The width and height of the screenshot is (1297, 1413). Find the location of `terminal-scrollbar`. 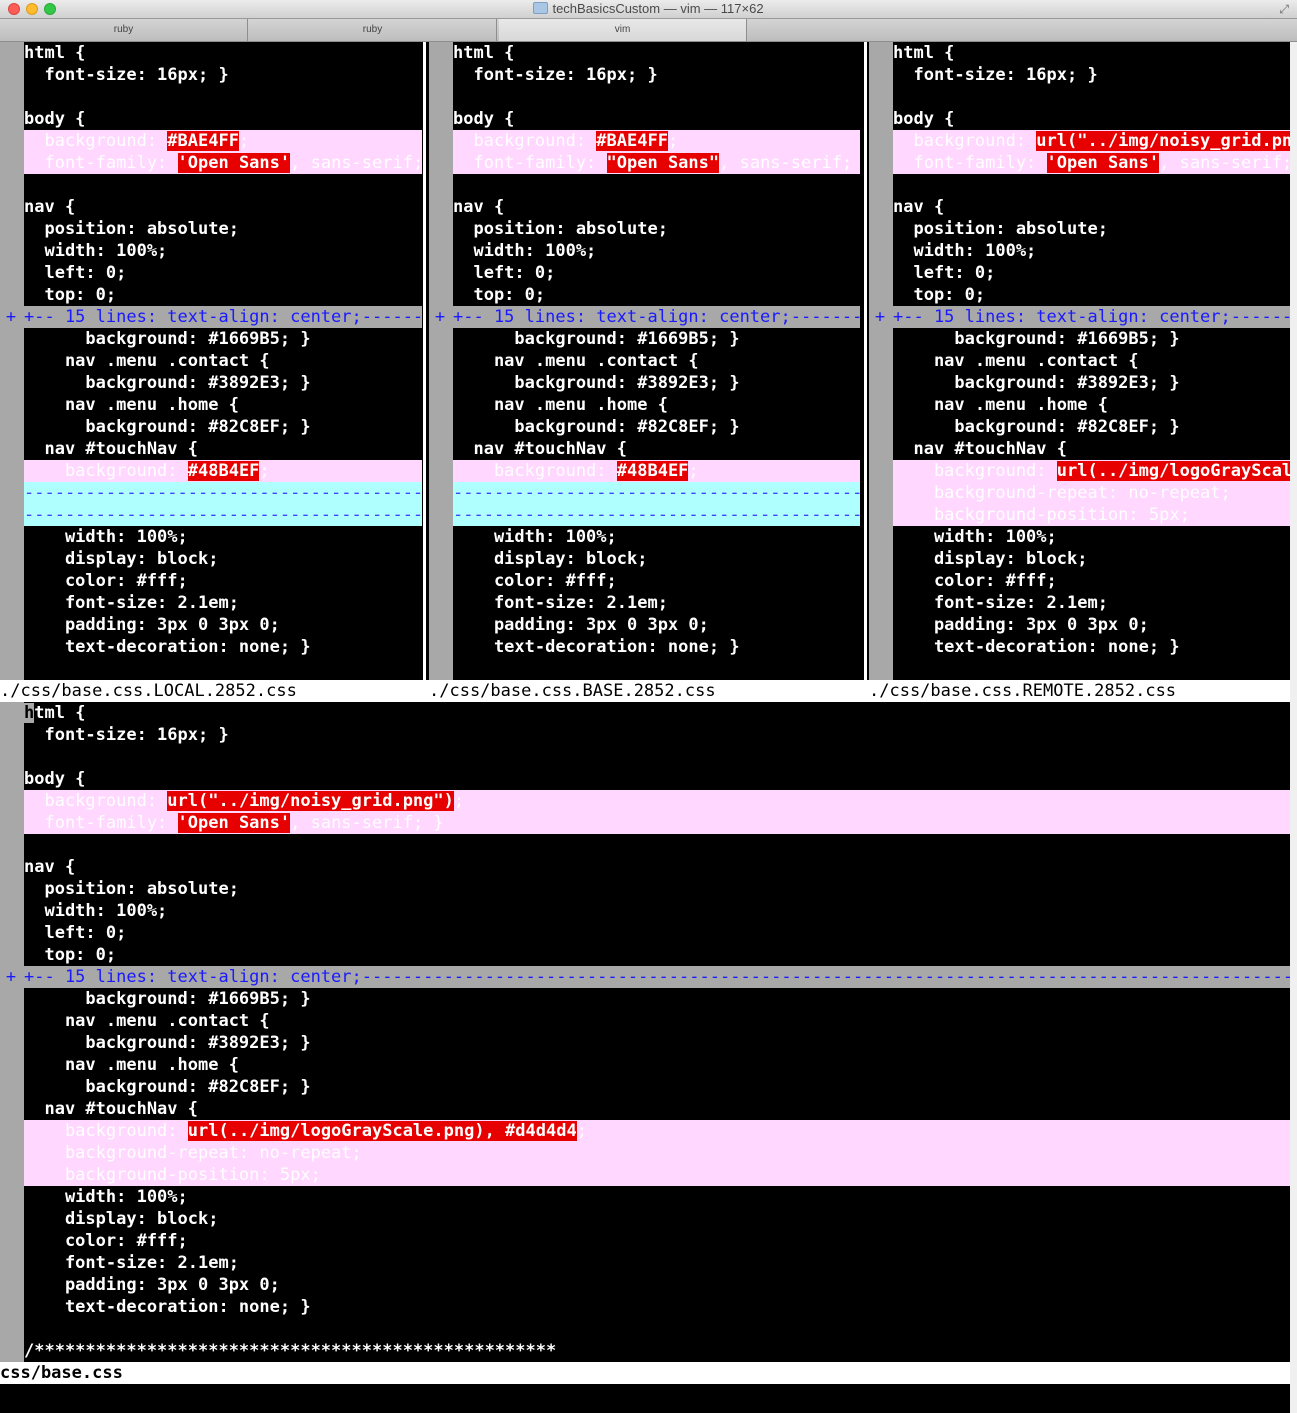

terminal-scrollbar is located at coordinates (1293, 727).